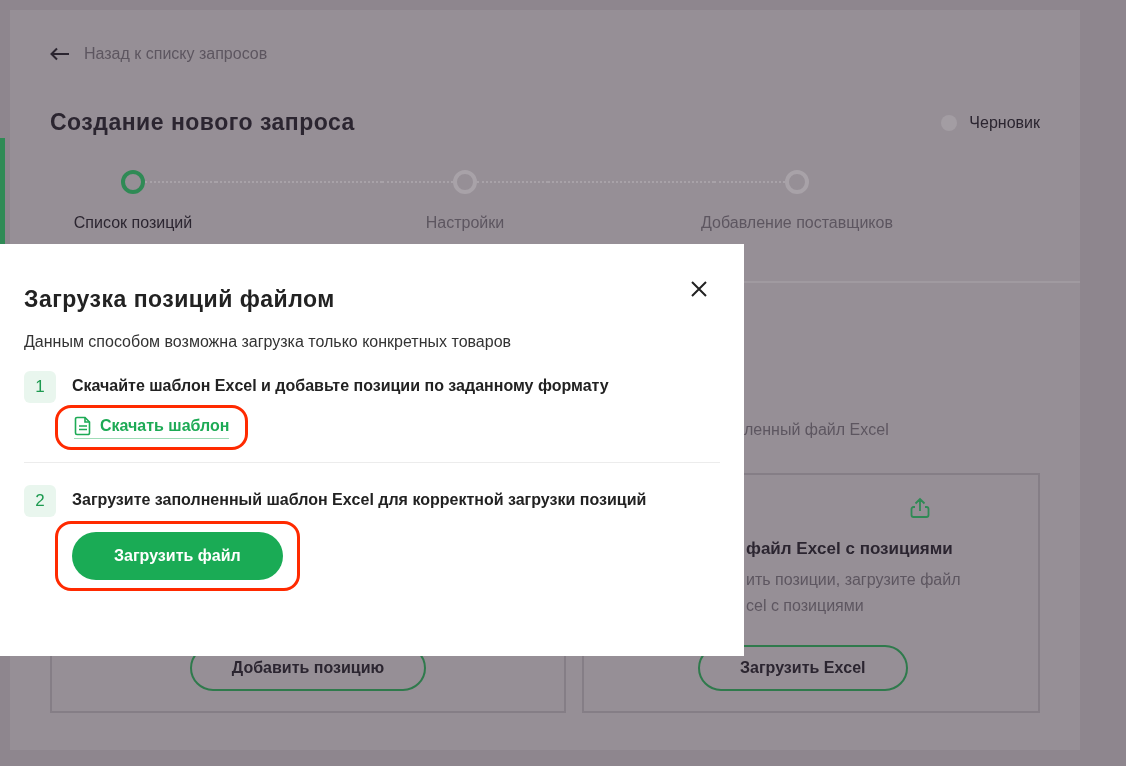  Describe the element at coordinates (1004, 122) in the screenshot. I see `status-label: Черновик` at that location.